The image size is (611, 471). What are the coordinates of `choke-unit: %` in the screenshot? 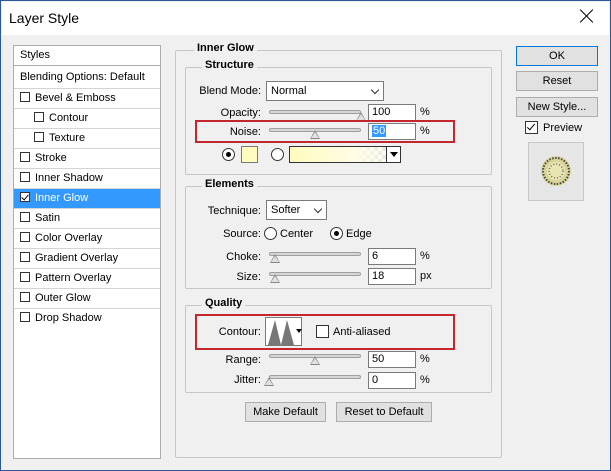 It's located at (425, 256).